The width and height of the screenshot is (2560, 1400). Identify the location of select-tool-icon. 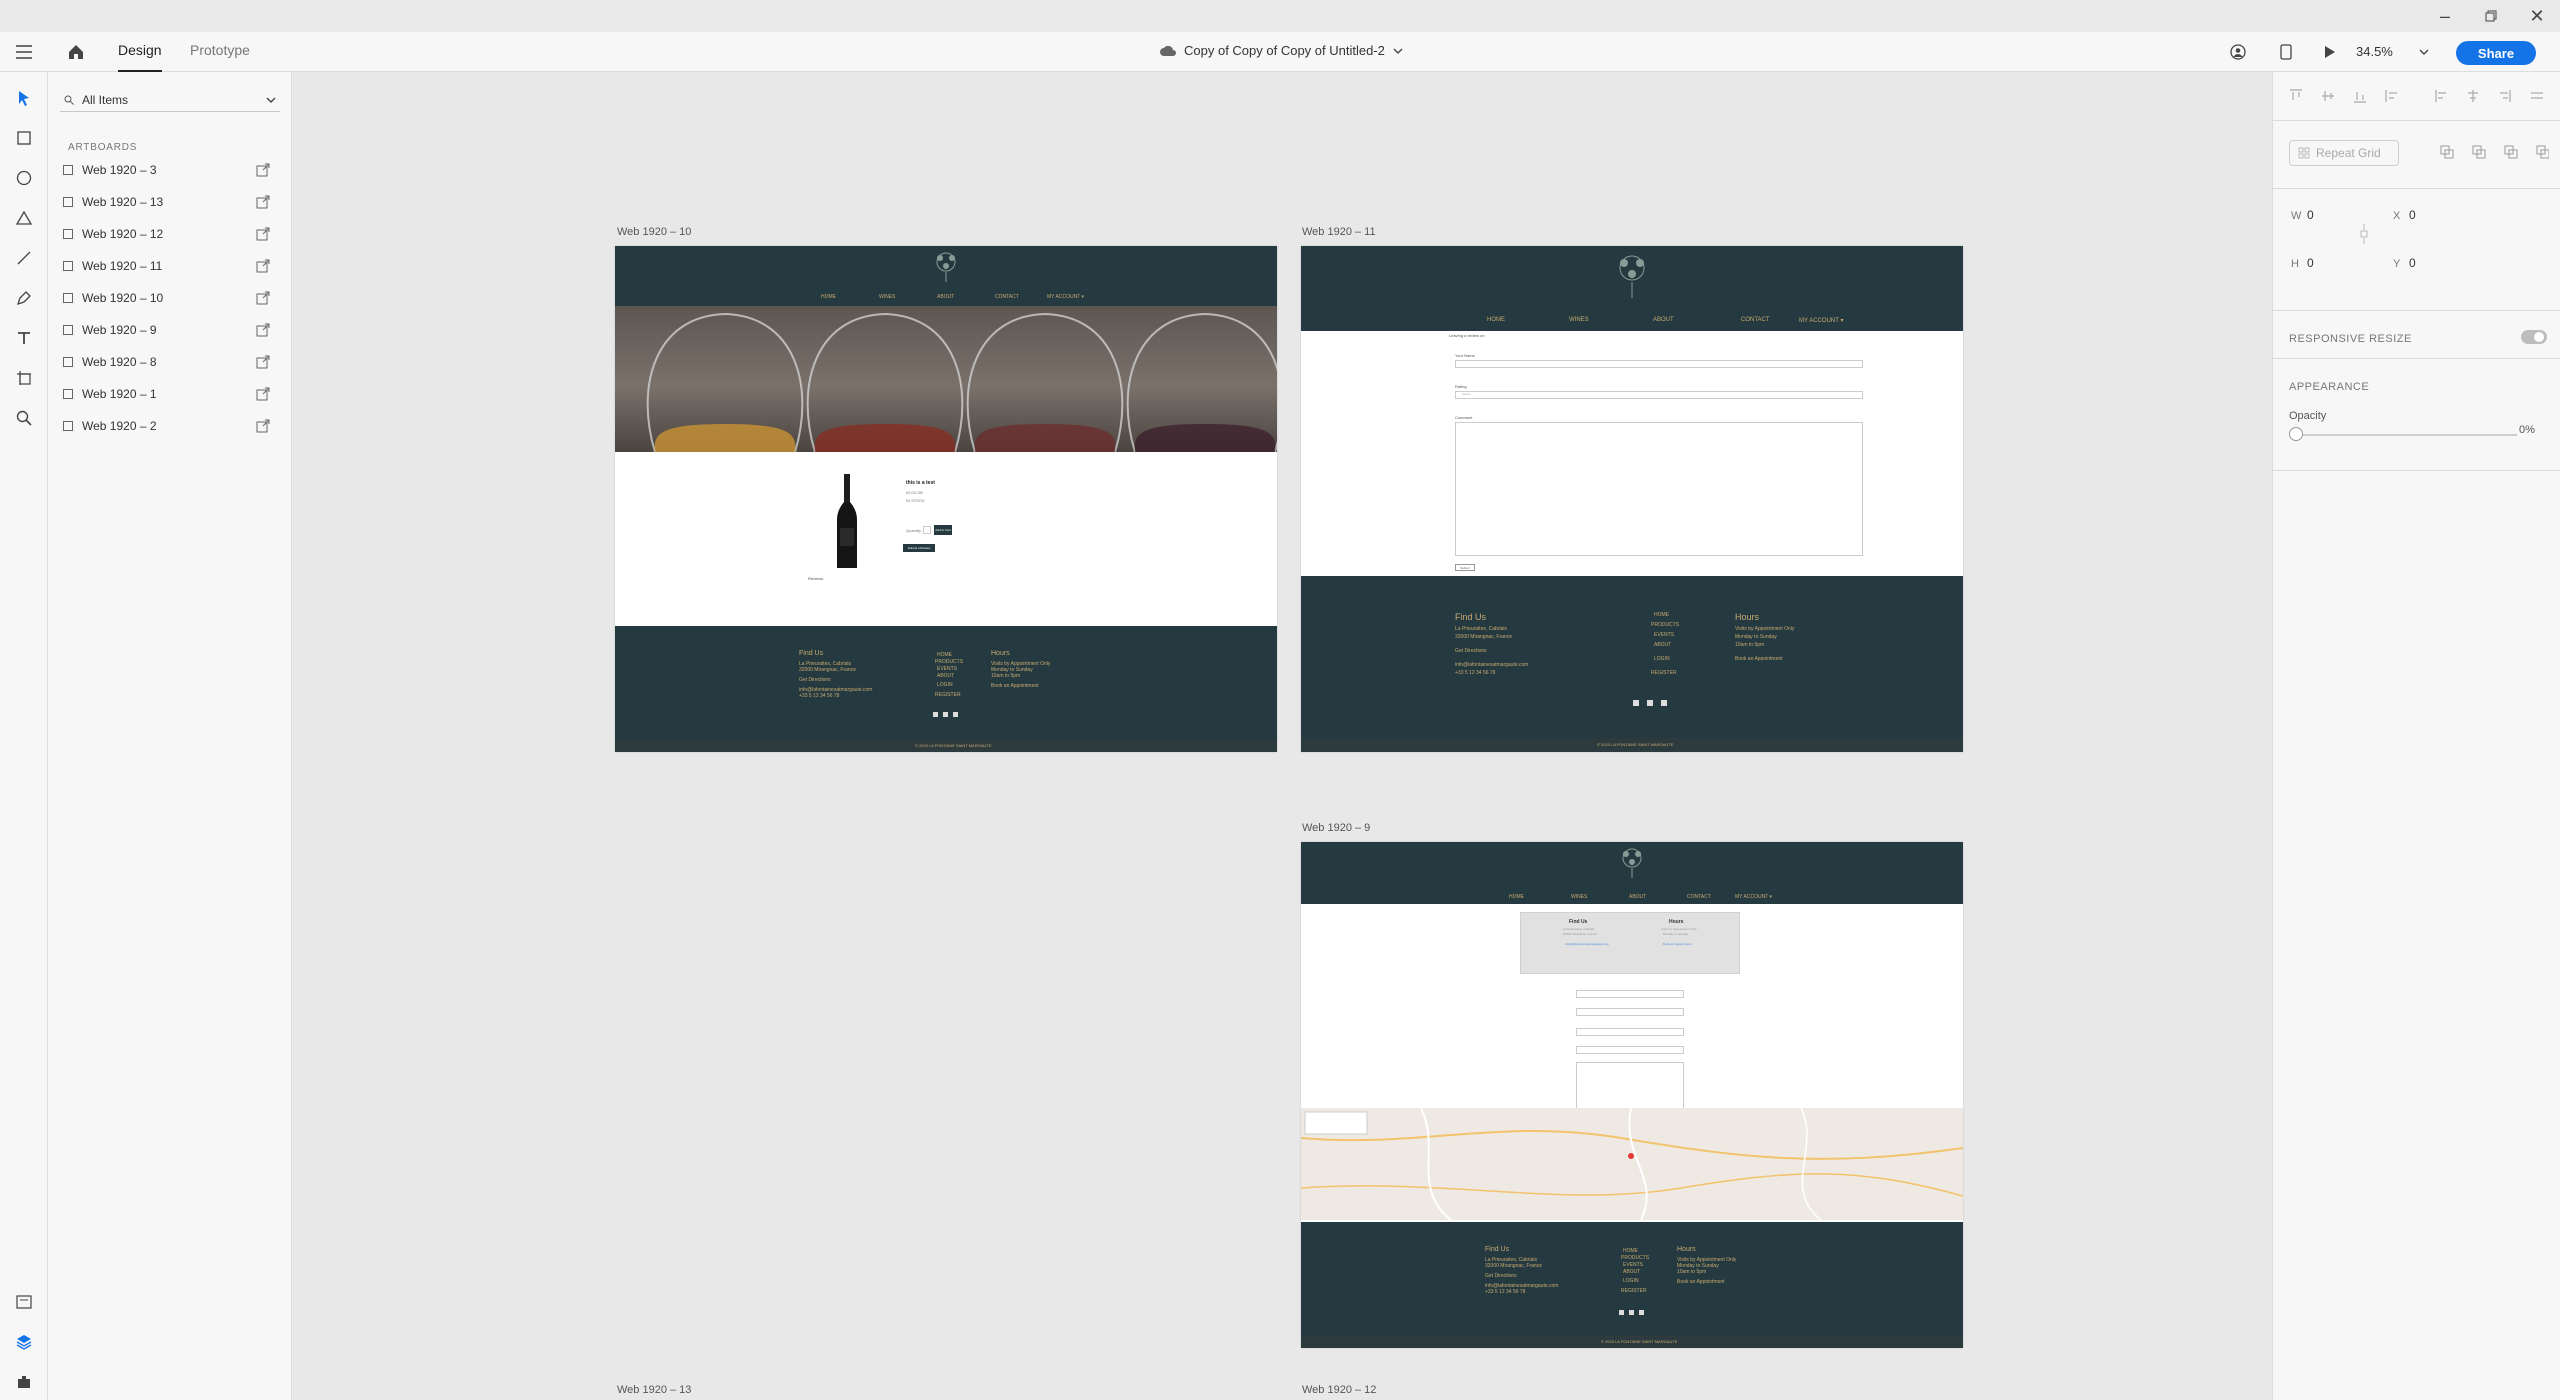
(24, 98).